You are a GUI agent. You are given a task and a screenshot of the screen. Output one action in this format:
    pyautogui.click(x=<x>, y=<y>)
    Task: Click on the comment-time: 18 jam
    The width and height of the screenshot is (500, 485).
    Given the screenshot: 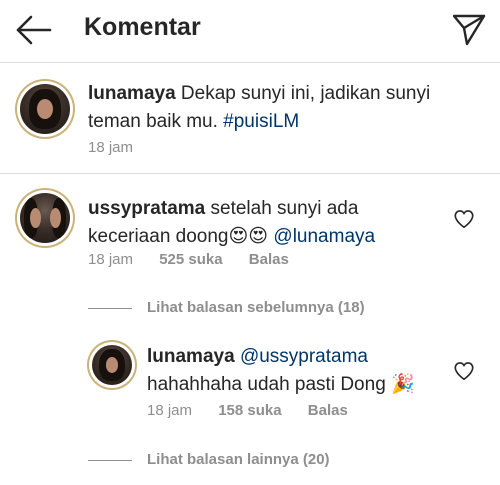 What is the action you would take?
    pyautogui.click(x=111, y=259)
    